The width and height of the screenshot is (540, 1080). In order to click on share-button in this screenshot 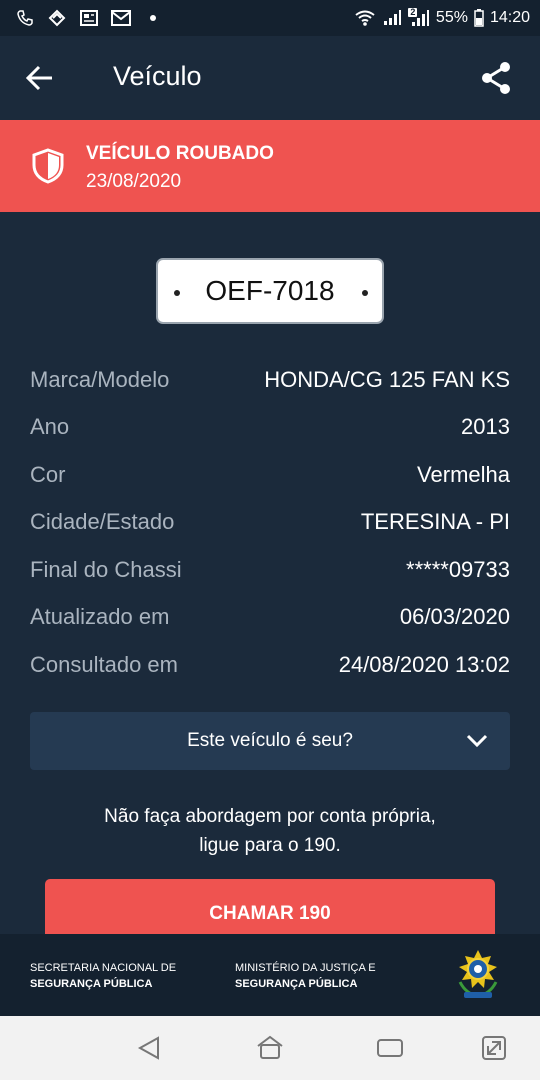, I will do `click(496, 78)`.